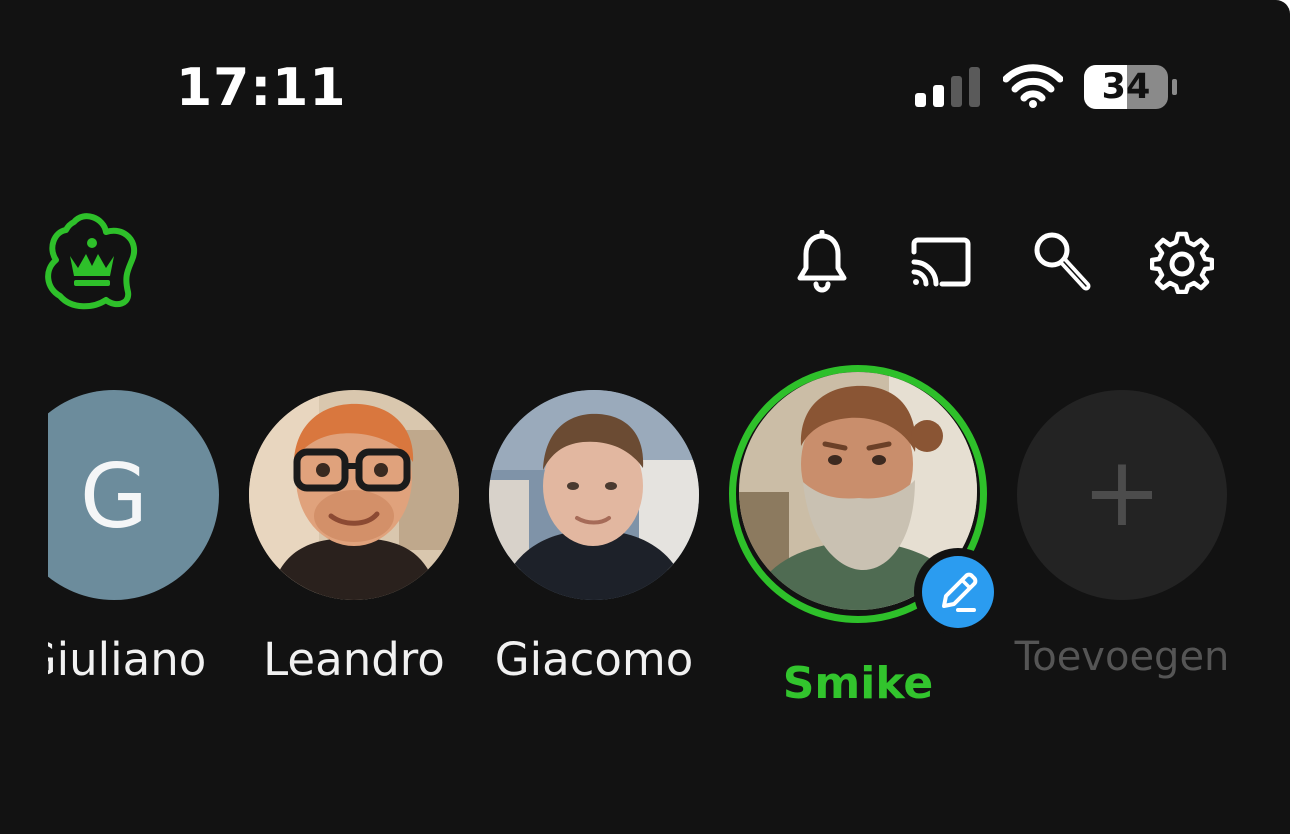  I want to click on pencil-icon, so click(960, 592).